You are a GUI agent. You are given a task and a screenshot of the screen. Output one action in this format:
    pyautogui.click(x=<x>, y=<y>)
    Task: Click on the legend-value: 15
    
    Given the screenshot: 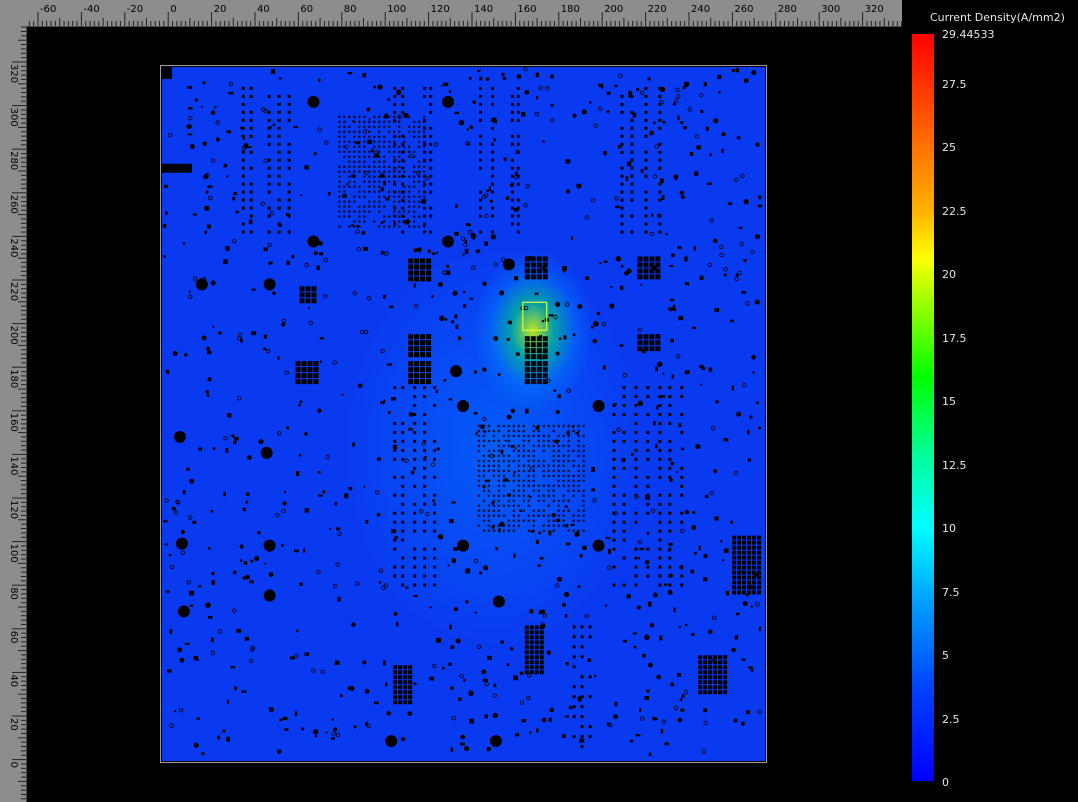 What is the action you would take?
    pyautogui.click(x=949, y=402)
    